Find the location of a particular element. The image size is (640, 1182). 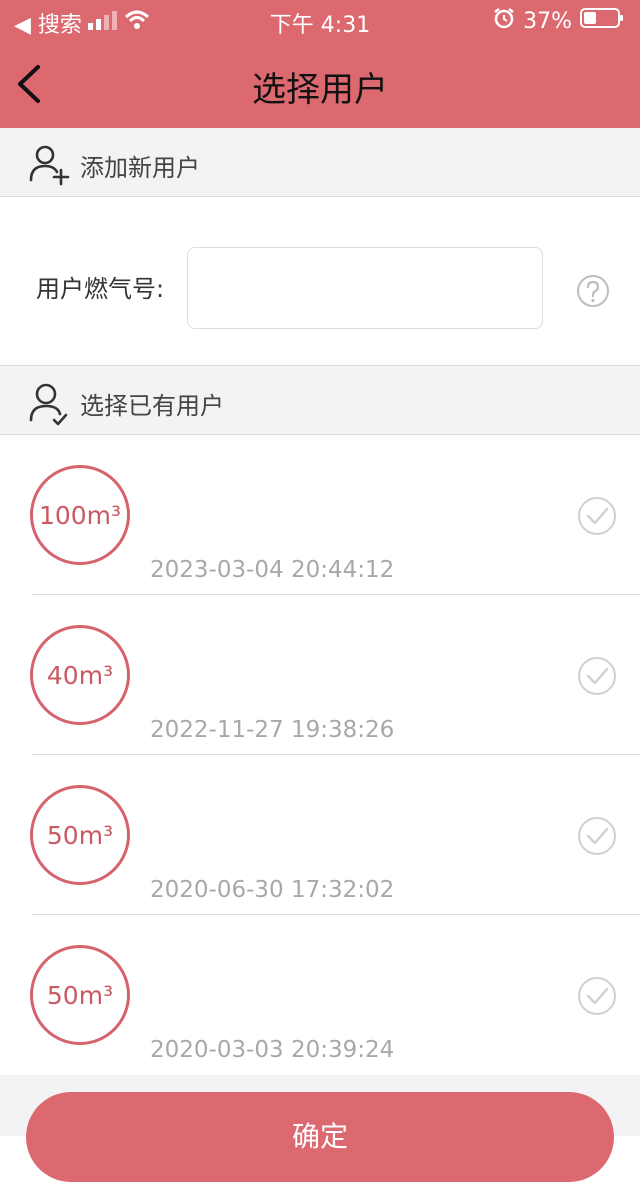

user-row: 50 m³ 2020-06-30 17:32:02 is located at coordinates (320, 835).